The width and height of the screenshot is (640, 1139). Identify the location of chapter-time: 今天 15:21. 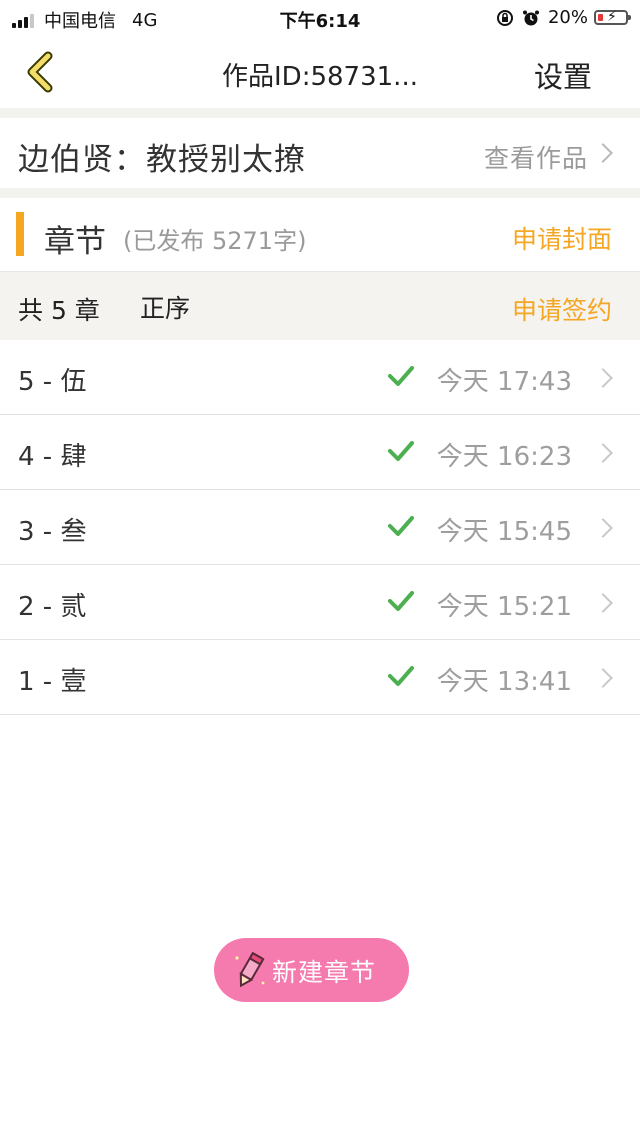
(504, 607).